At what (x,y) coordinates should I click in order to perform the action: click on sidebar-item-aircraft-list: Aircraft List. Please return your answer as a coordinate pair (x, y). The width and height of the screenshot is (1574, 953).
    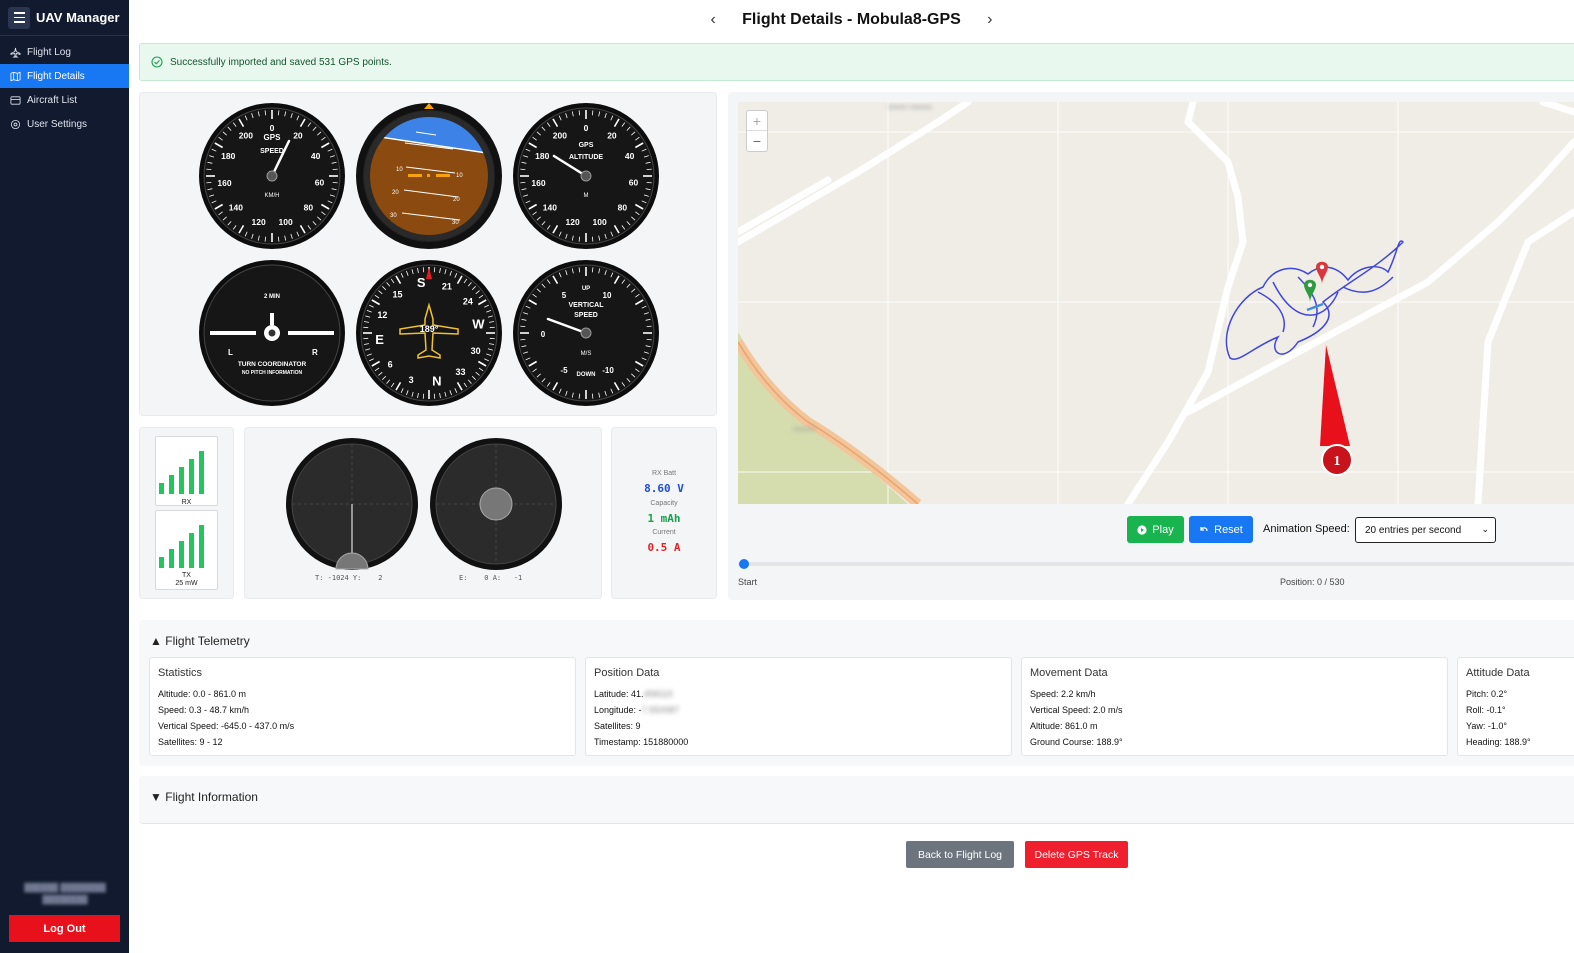
    Looking at the image, I should click on (64, 100).